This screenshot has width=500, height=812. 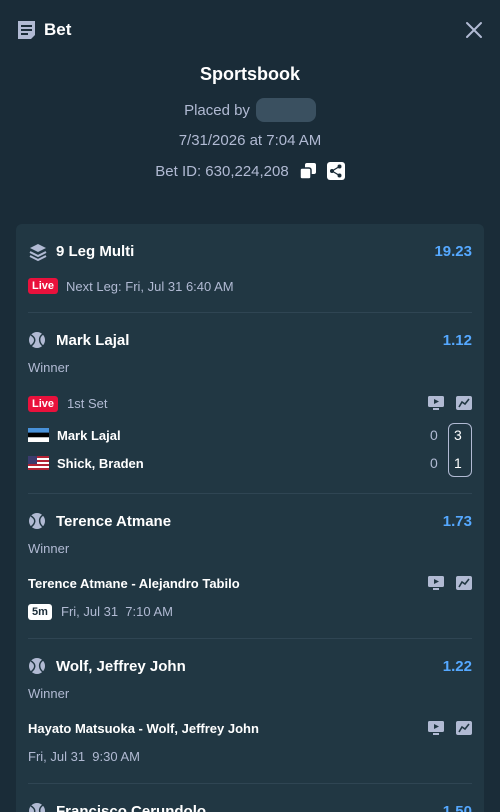 What do you see at coordinates (250, 30) in the screenshot?
I see `modal-header: Bet` at bounding box center [250, 30].